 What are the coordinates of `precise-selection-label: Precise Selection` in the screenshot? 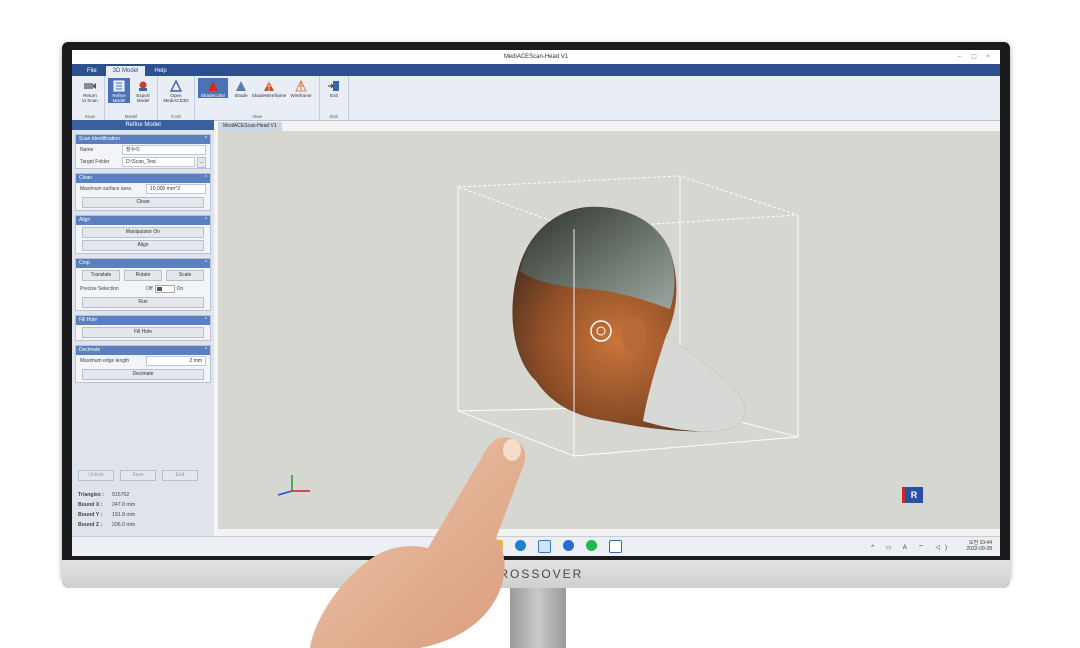 It's located at (99, 289).